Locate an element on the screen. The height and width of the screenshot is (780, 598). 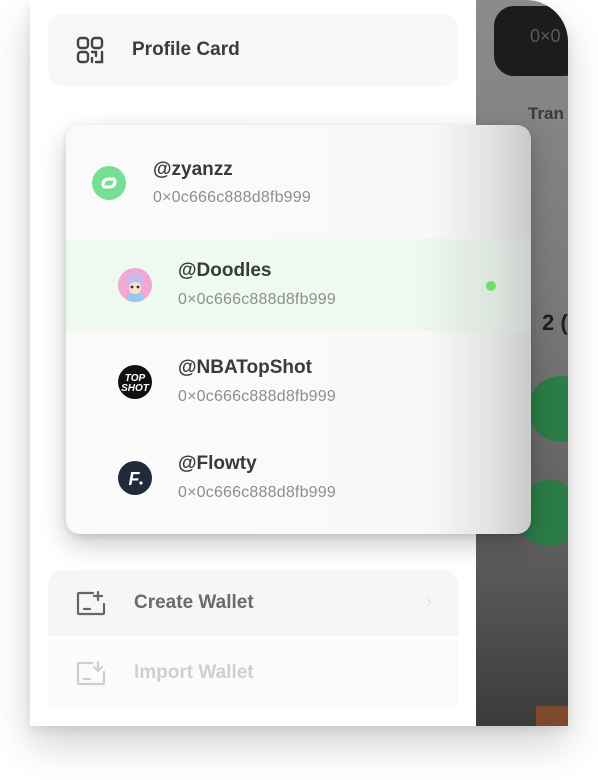
account-handle: @zyanzz is located at coordinates (193, 169).